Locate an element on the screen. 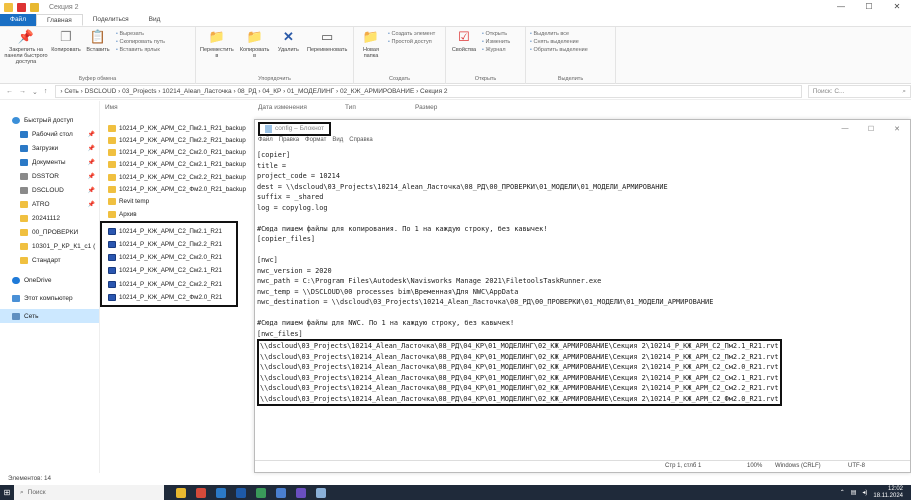  explorer-title-bar: Секция 2 — ☐ ✕ is located at coordinates (455, 7).